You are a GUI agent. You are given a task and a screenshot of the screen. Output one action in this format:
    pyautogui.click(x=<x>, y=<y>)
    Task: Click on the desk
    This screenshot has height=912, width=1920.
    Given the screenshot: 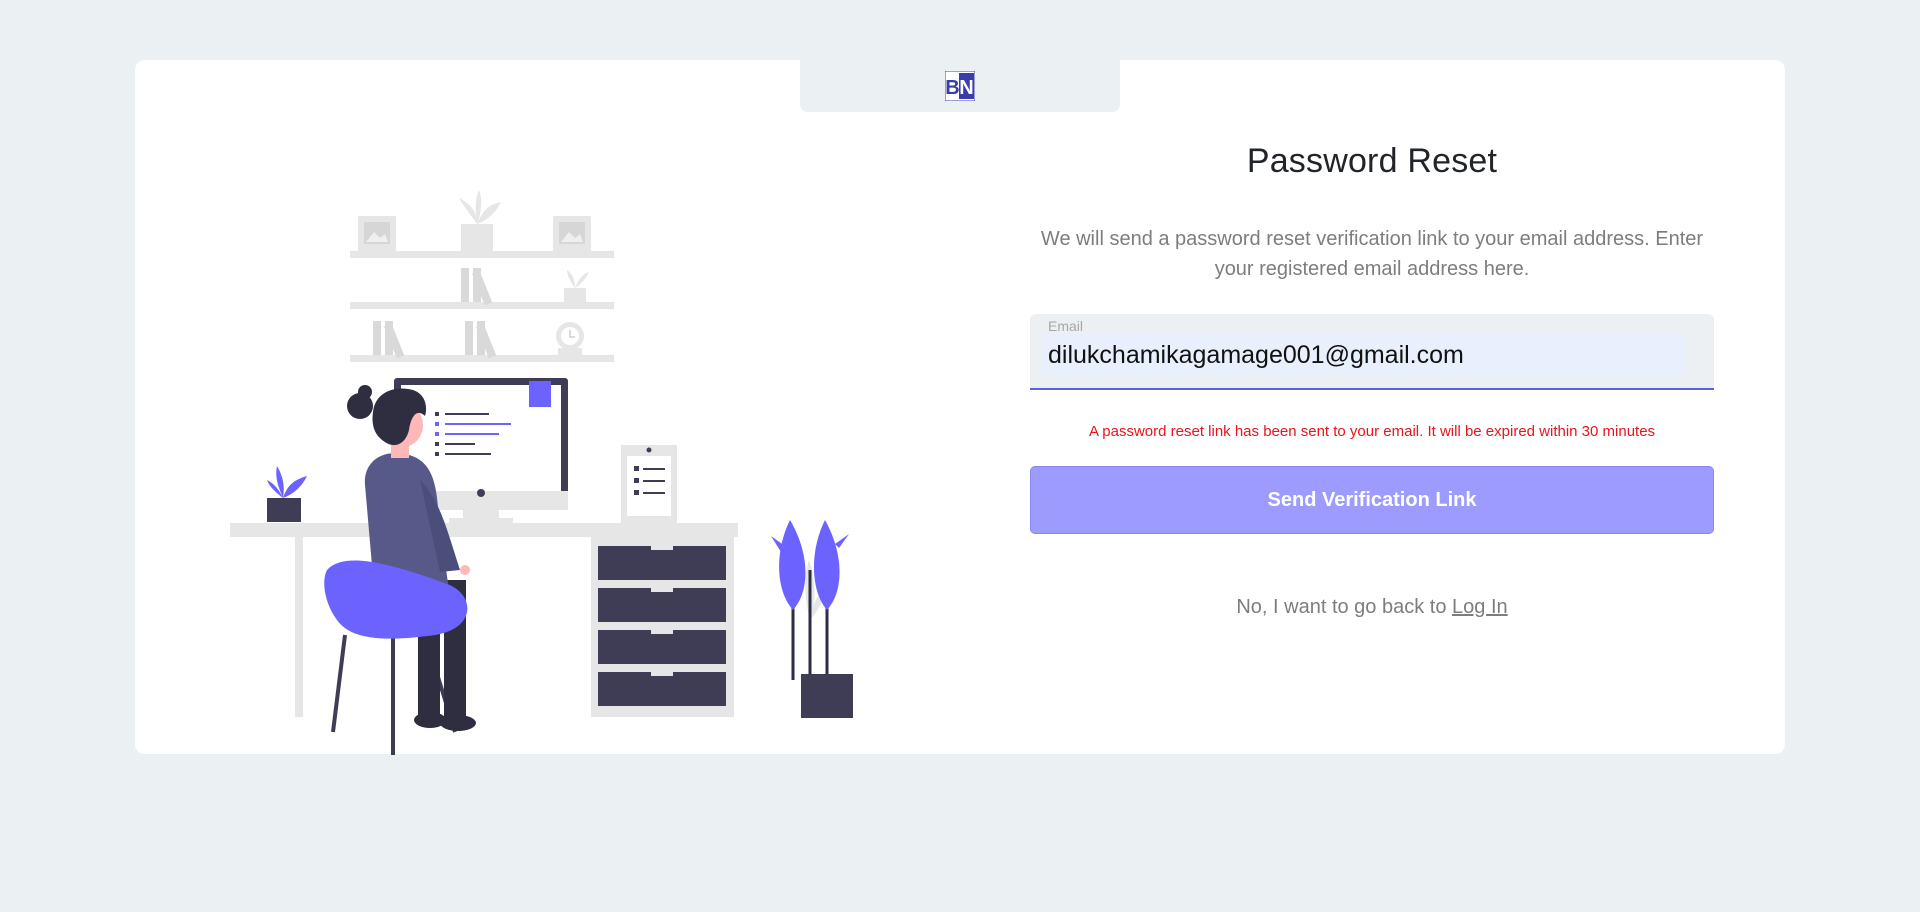 What is the action you would take?
    pyautogui.click(x=484, y=620)
    